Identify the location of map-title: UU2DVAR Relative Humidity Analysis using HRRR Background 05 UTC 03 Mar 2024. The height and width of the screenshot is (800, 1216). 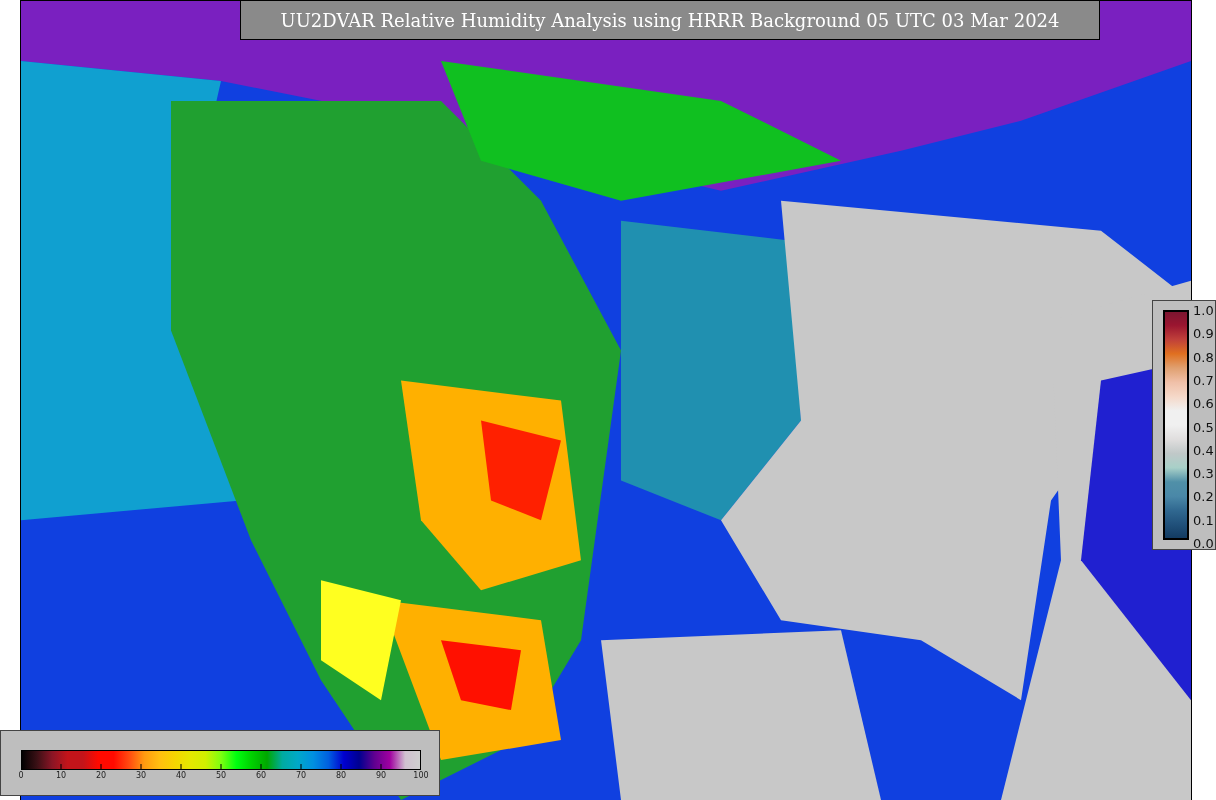
(670, 20).